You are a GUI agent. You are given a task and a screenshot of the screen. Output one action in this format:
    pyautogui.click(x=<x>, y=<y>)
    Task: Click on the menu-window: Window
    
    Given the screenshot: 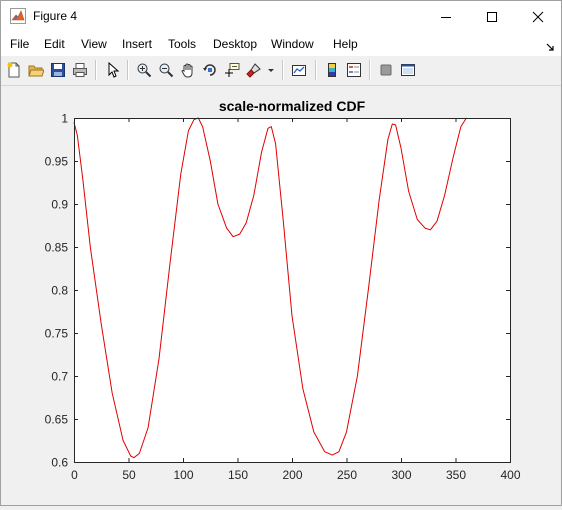 What is the action you would take?
    pyautogui.click(x=292, y=44)
    